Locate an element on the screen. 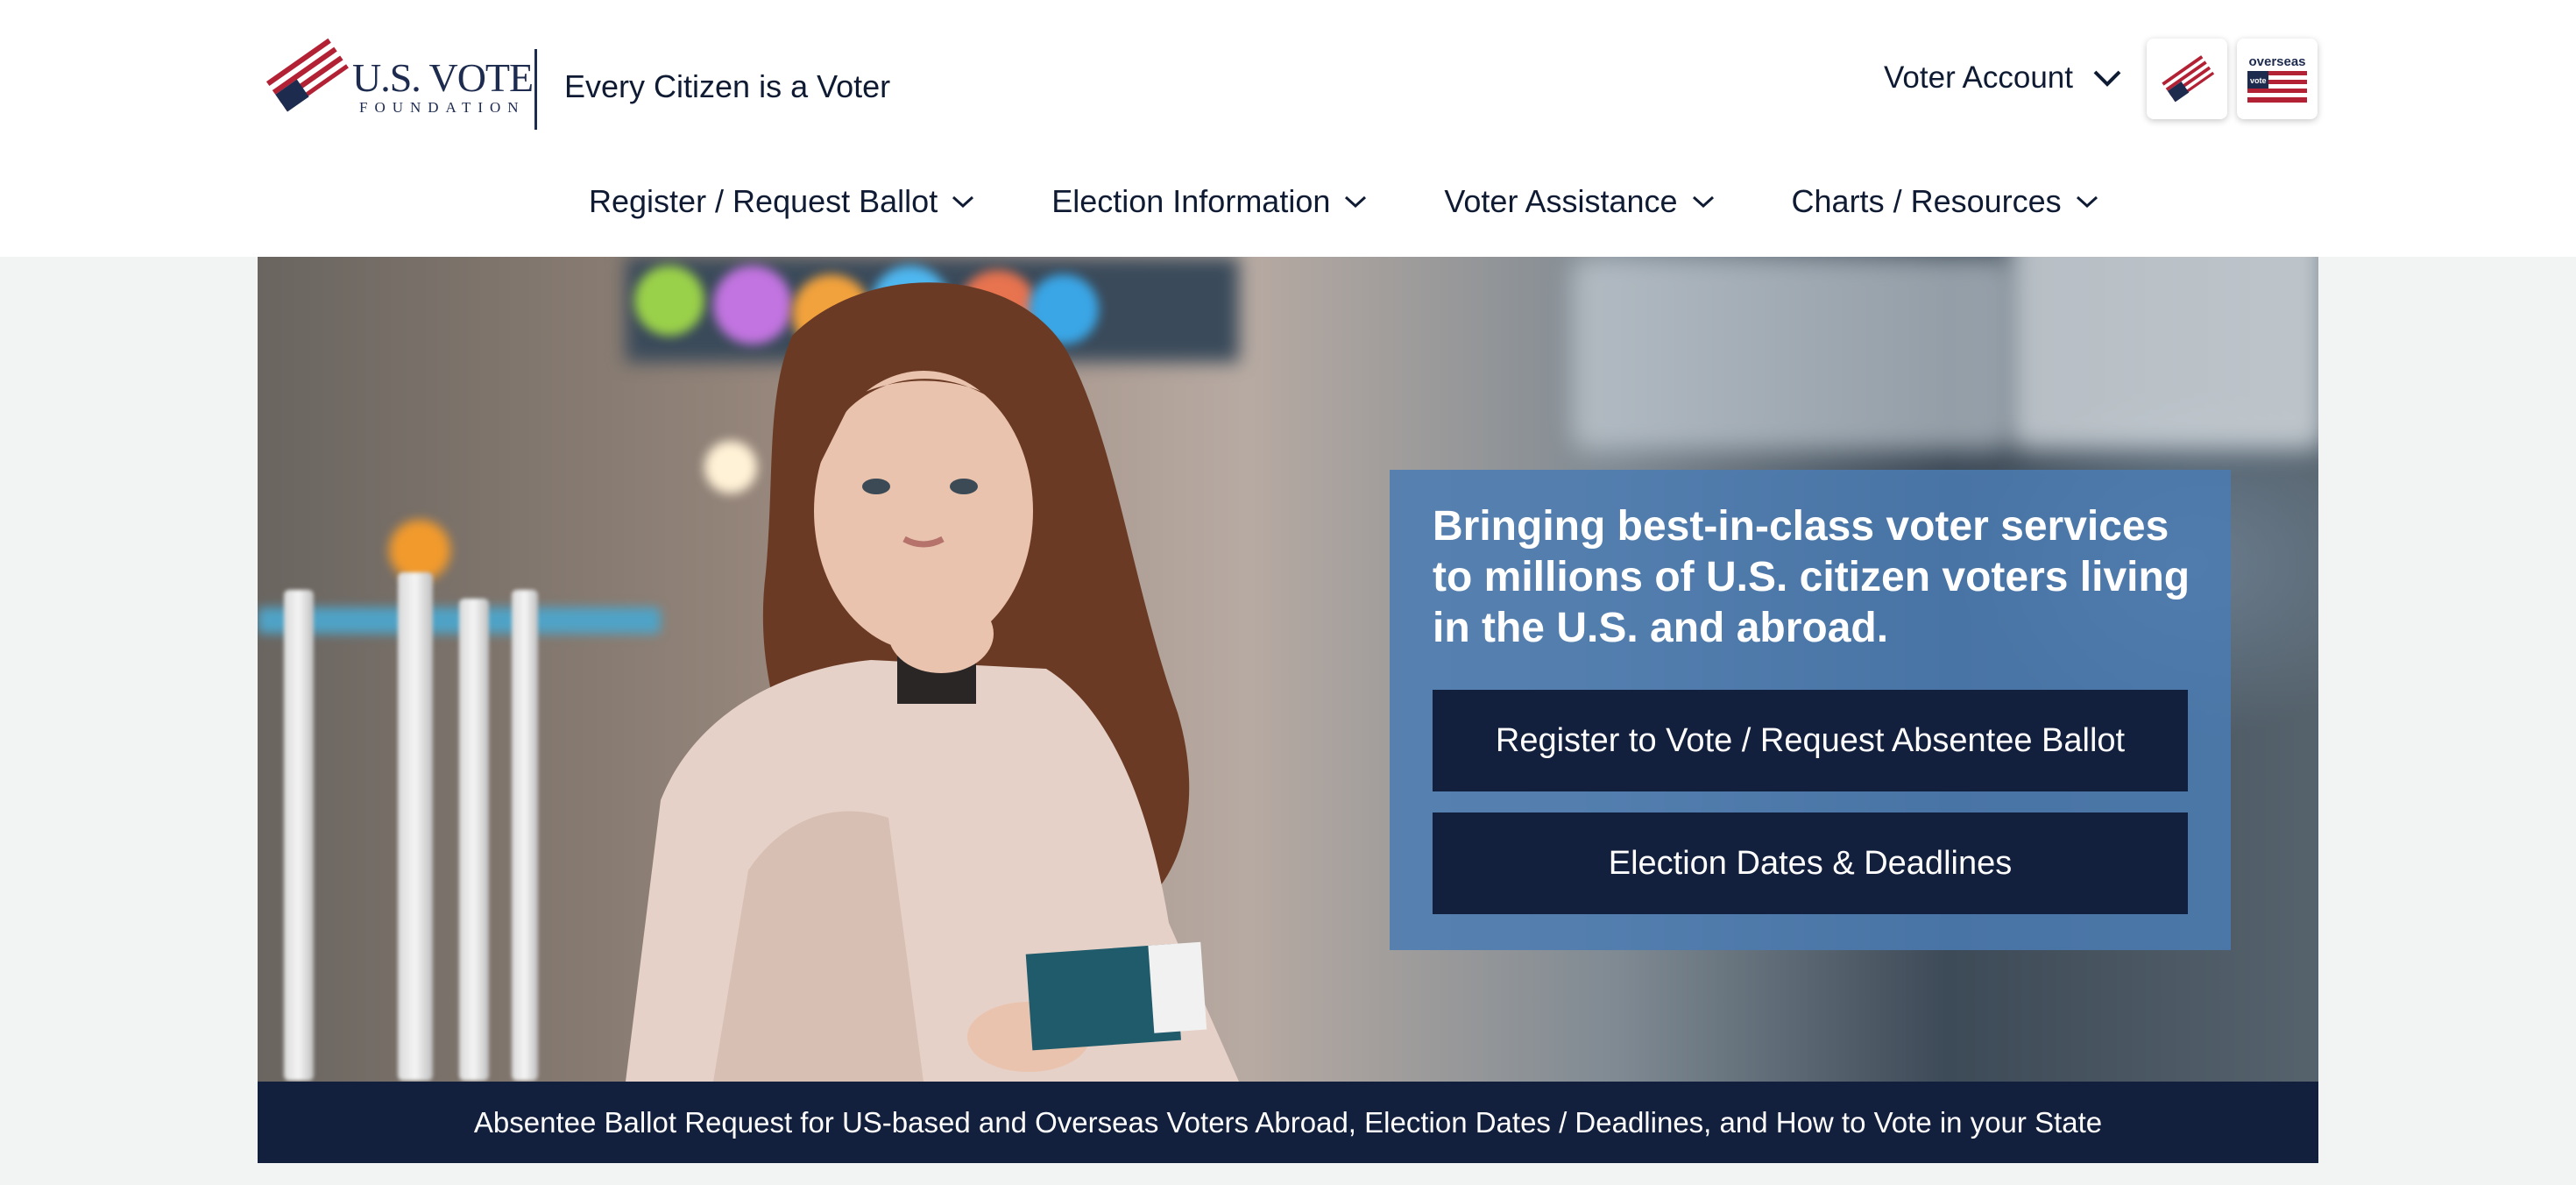 This screenshot has width=2576, height=1185. nav-voter-assistance: Voter Assistance is located at coordinates (1579, 201).